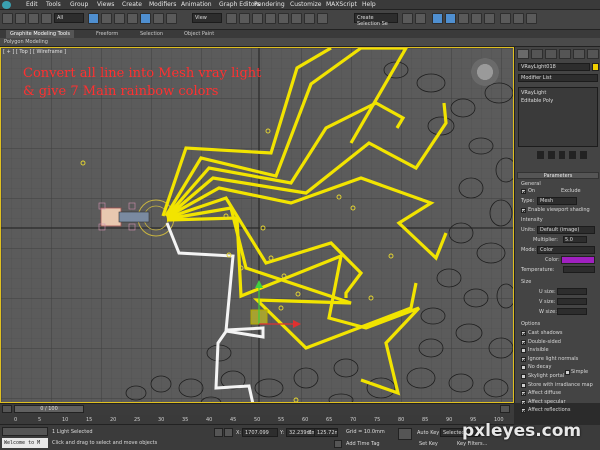  What do you see at coordinates (6, 5) in the screenshot?
I see `app-logo-icon` at bounding box center [6, 5].